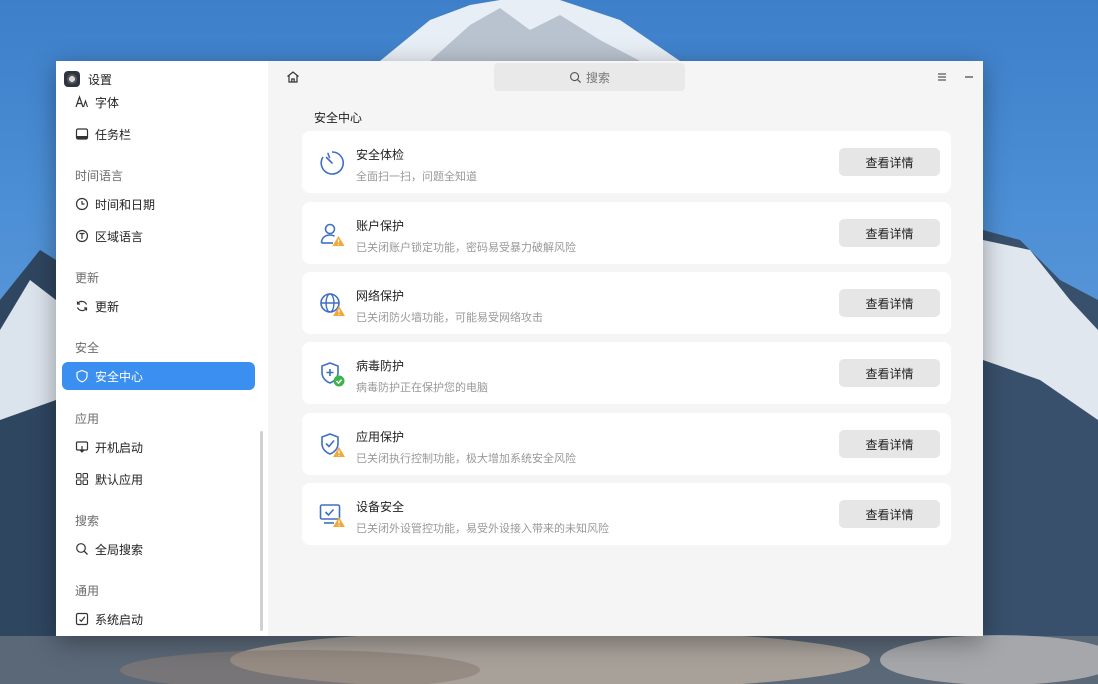  What do you see at coordinates (466, 247) in the screenshot?
I see `card-description: 已关闭账户锁定功能，密码易受暴力破解风险` at bounding box center [466, 247].